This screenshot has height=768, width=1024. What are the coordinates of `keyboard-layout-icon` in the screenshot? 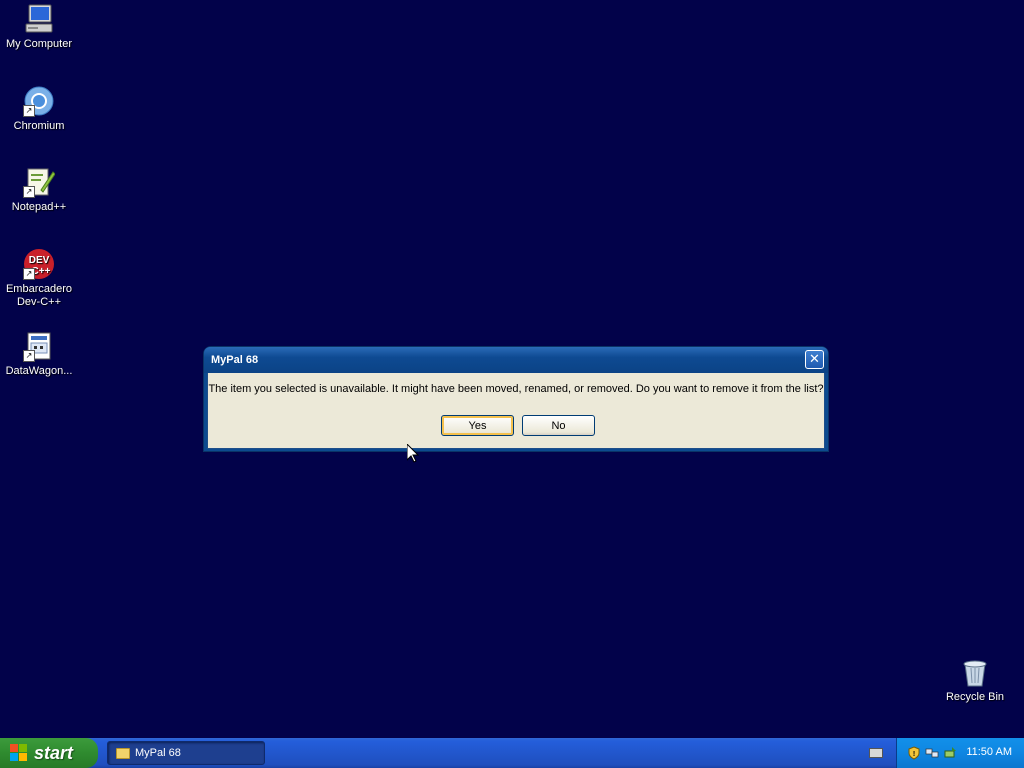 It's located at (876, 753).